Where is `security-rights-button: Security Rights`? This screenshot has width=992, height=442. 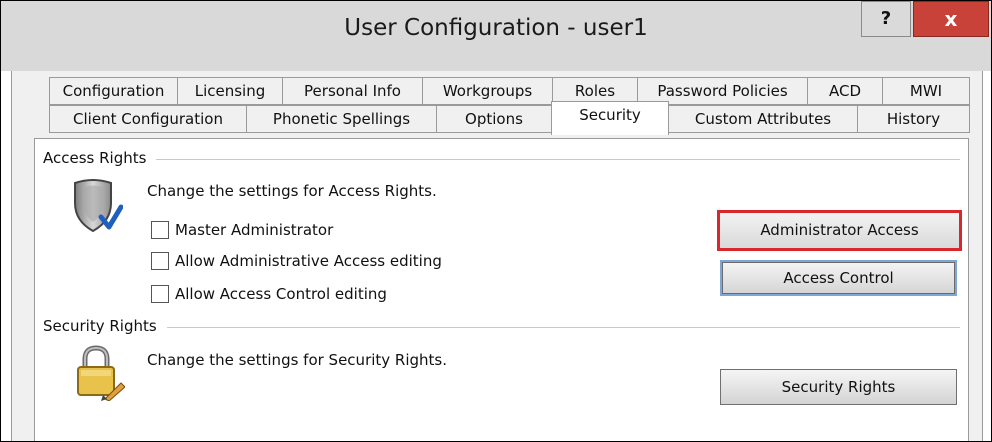
security-rights-button: Security Rights is located at coordinates (838, 387).